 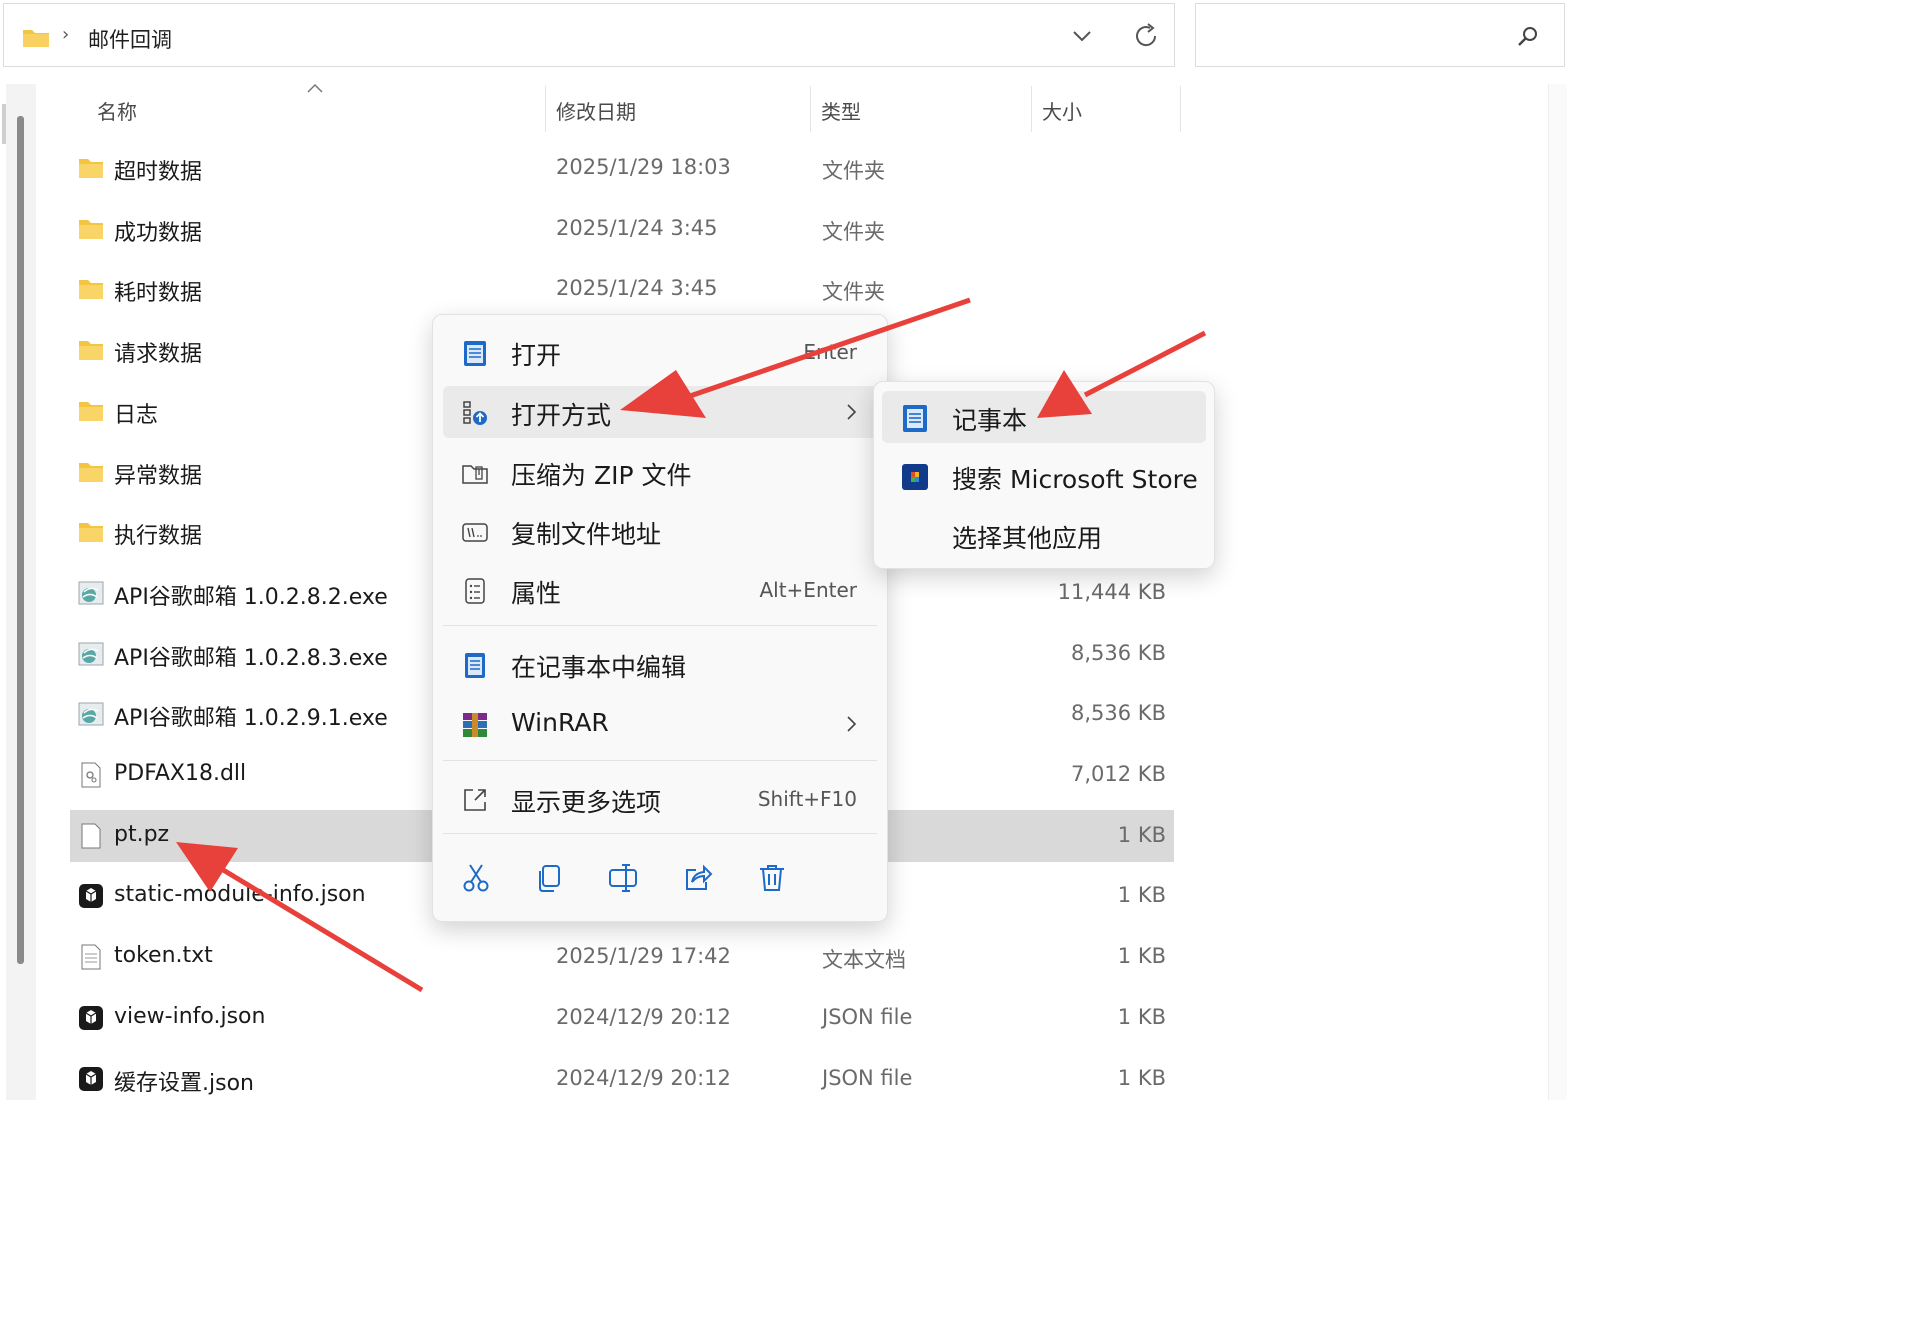 What do you see at coordinates (772, 878) in the screenshot?
I see `delete-icon` at bounding box center [772, 878].